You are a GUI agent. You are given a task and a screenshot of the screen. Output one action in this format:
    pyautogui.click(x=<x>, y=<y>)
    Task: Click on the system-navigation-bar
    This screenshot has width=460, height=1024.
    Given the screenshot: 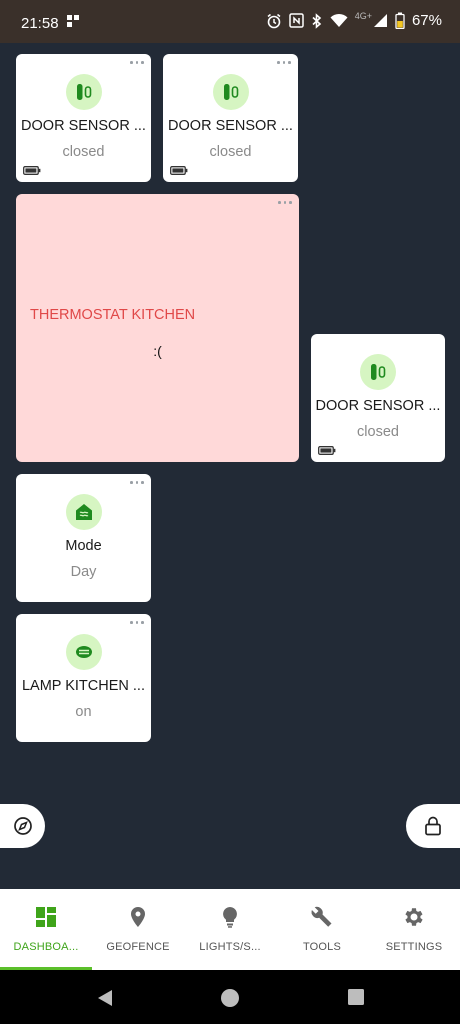 What is the action you would take?
    pyautogui.click(x=230, y=997)
    